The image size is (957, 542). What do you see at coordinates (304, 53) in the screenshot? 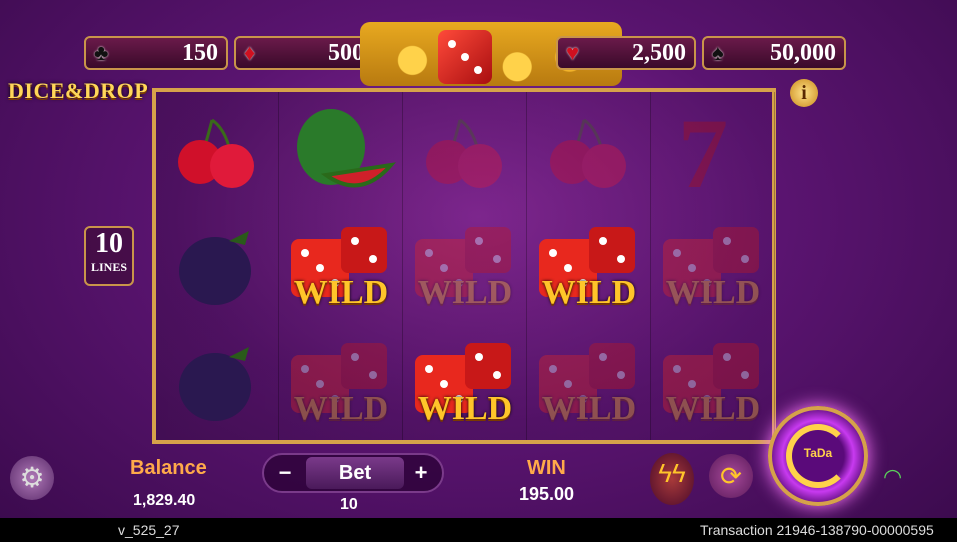
I see `jackpot-diamond: ♦ 500` at bounding box center [304, 53].